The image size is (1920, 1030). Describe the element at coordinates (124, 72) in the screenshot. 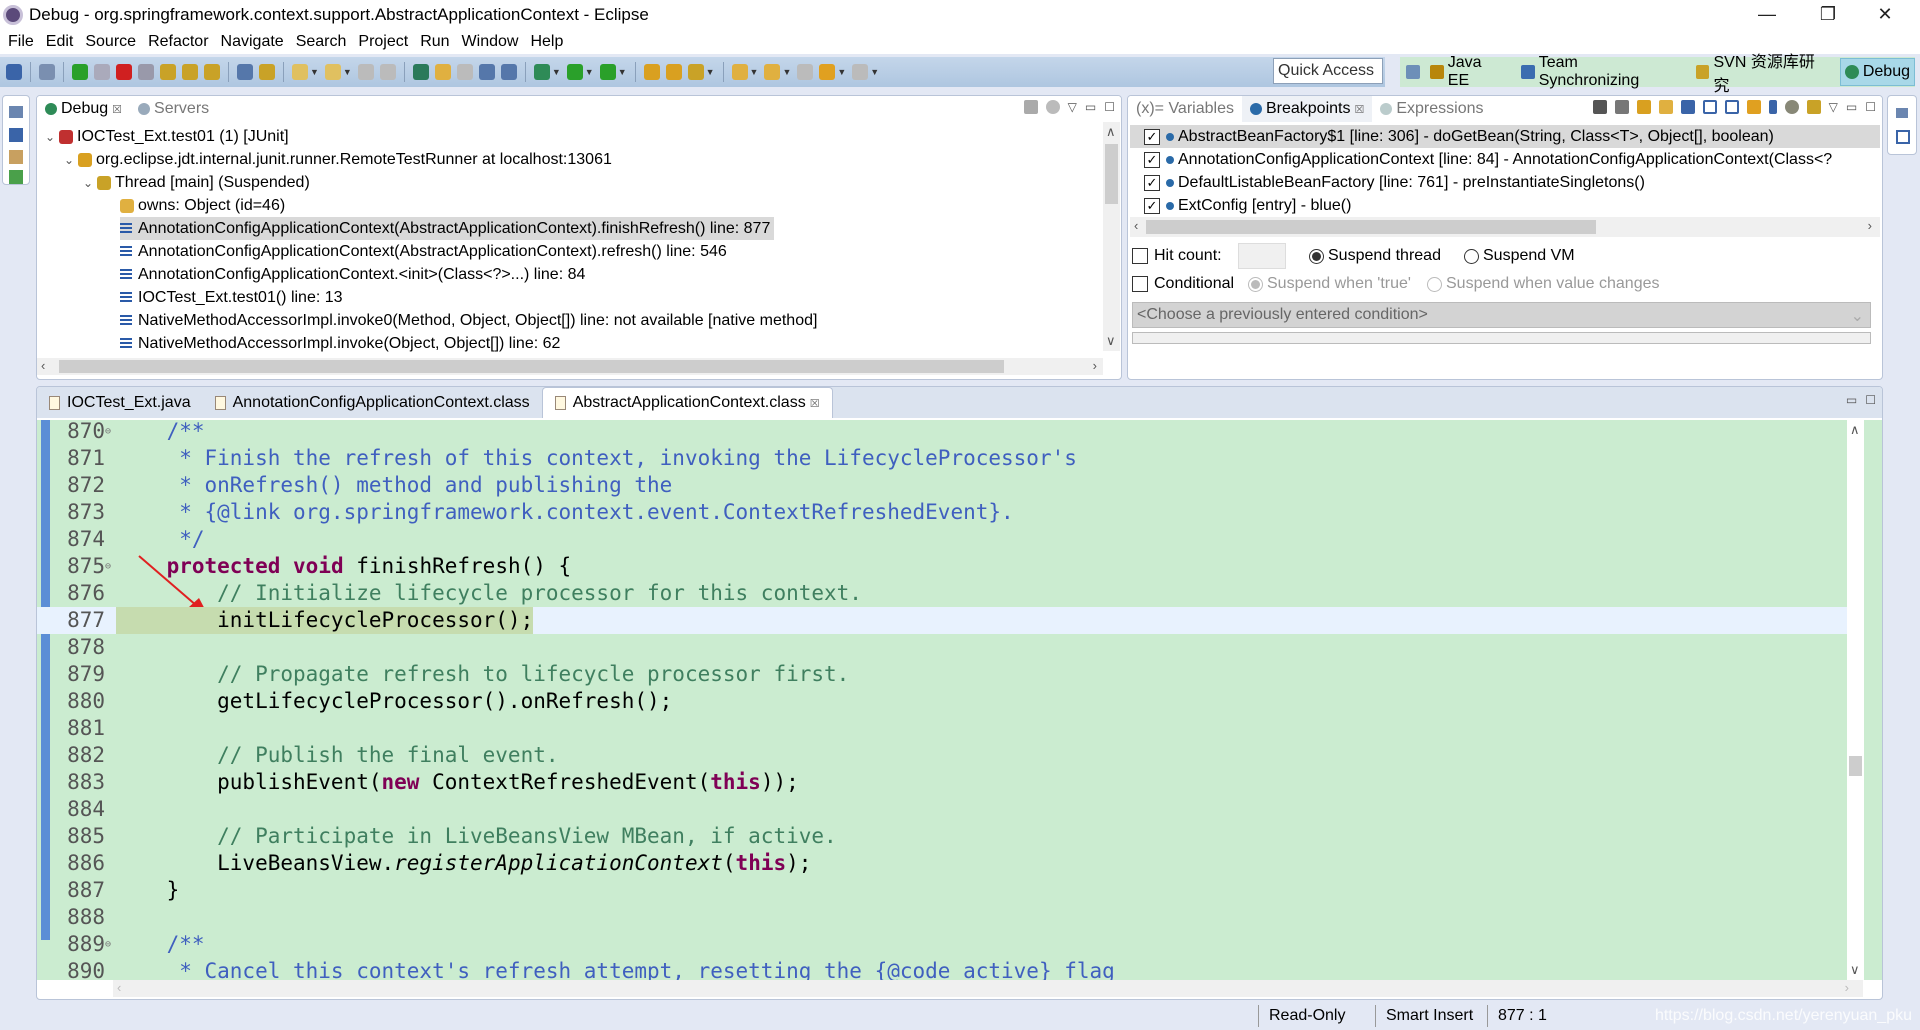

I see `terminate-icon` at that location.